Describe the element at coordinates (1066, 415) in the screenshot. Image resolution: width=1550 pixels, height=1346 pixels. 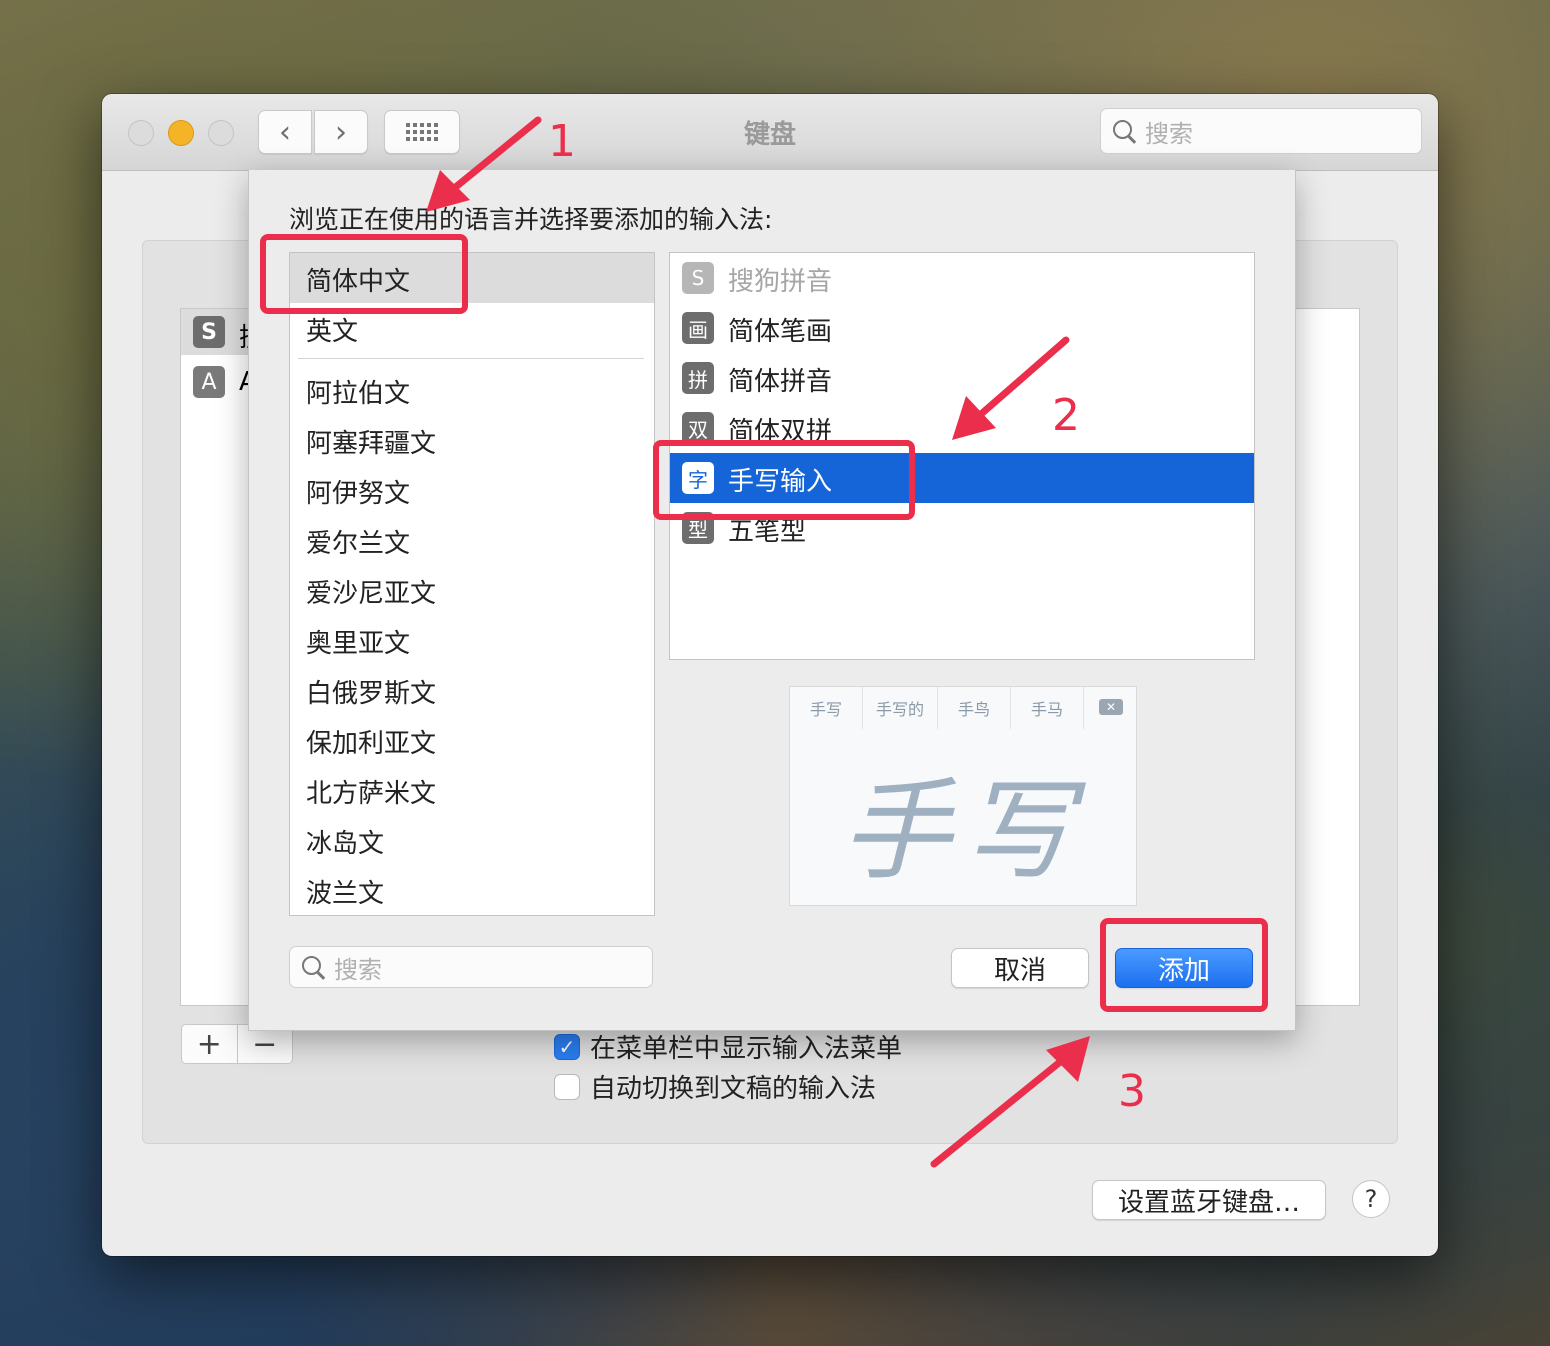
I see `step-2-label: 2` at that location.